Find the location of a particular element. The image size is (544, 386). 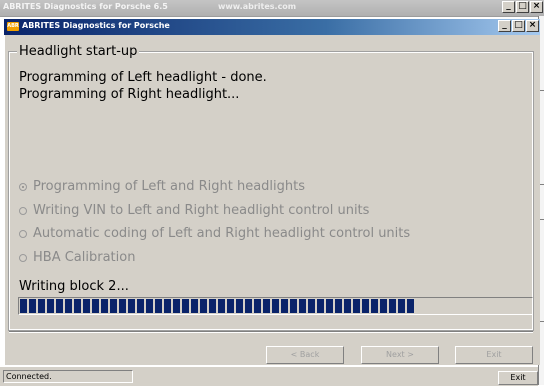

inner-window-controls: _ □ × is located at coordinates (518, 26).